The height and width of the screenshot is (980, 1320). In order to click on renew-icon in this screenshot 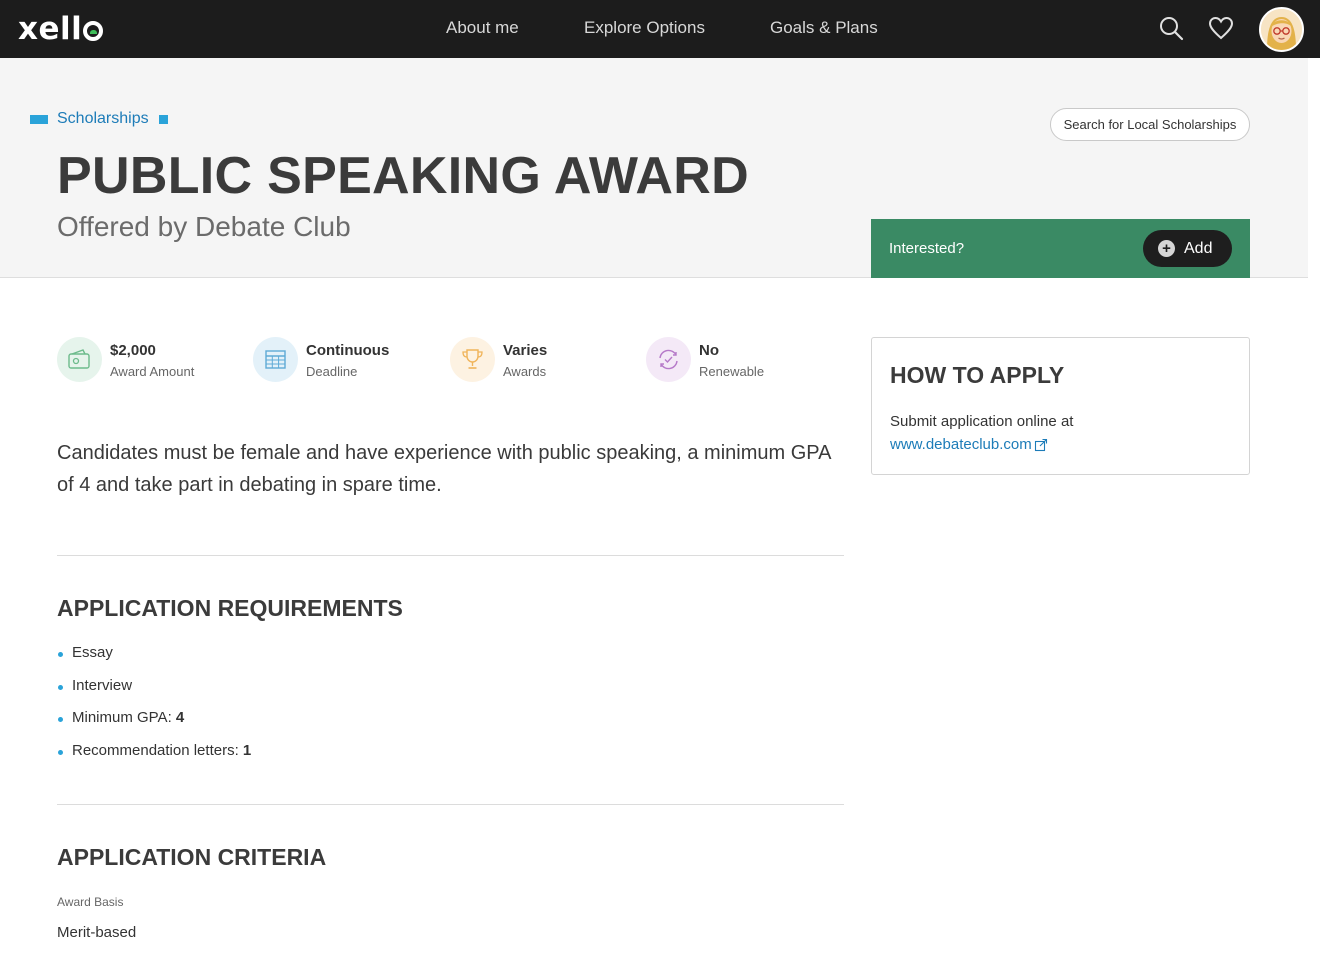, I will do `click(668, 359)`.